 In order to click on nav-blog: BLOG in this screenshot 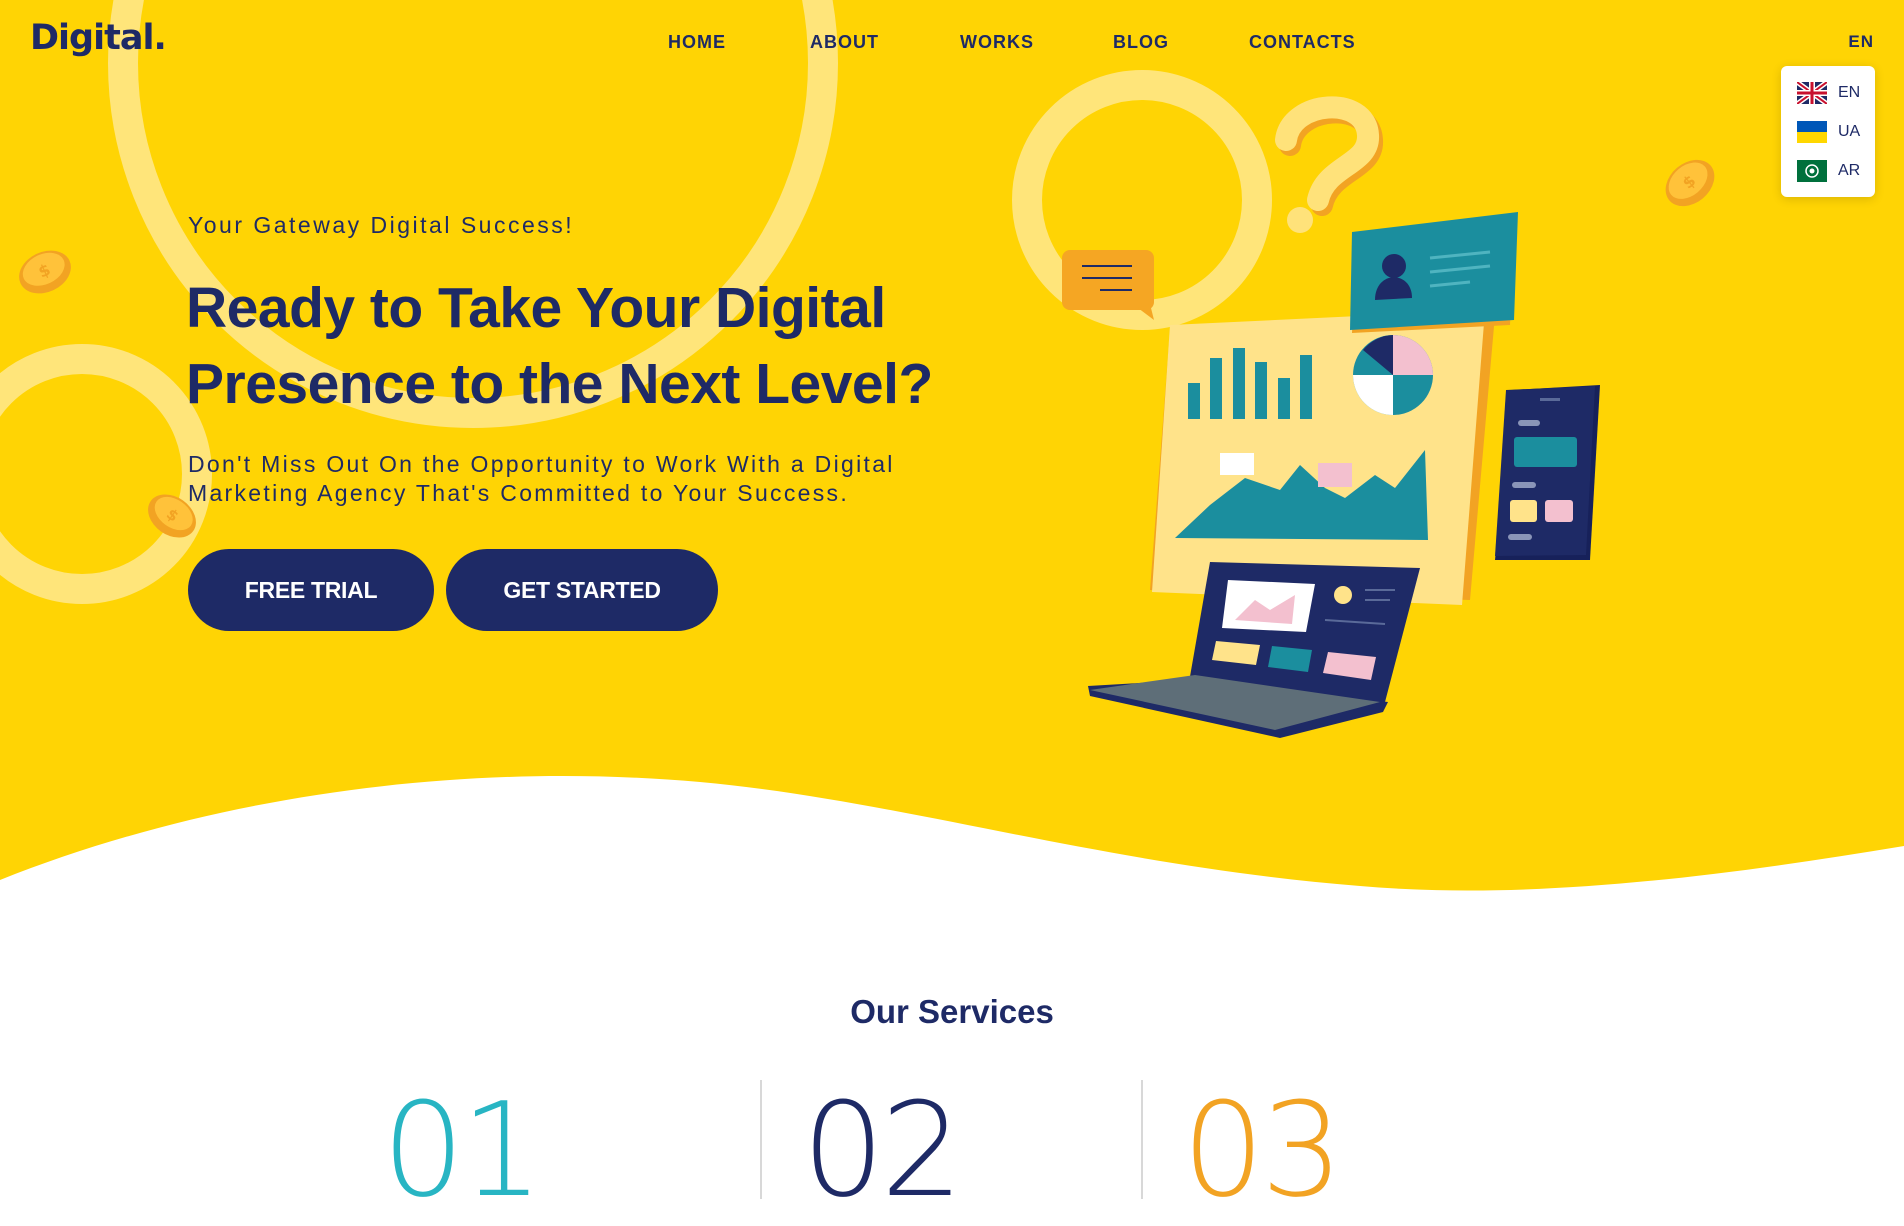, I will do `click(1141, 42)`.